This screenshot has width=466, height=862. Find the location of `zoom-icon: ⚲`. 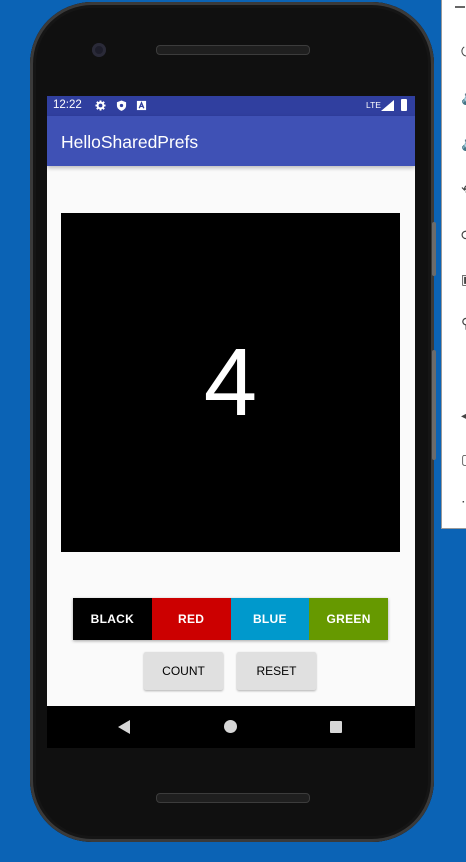

zoom-icon: ⚲ is located at coordinates (463, 323).